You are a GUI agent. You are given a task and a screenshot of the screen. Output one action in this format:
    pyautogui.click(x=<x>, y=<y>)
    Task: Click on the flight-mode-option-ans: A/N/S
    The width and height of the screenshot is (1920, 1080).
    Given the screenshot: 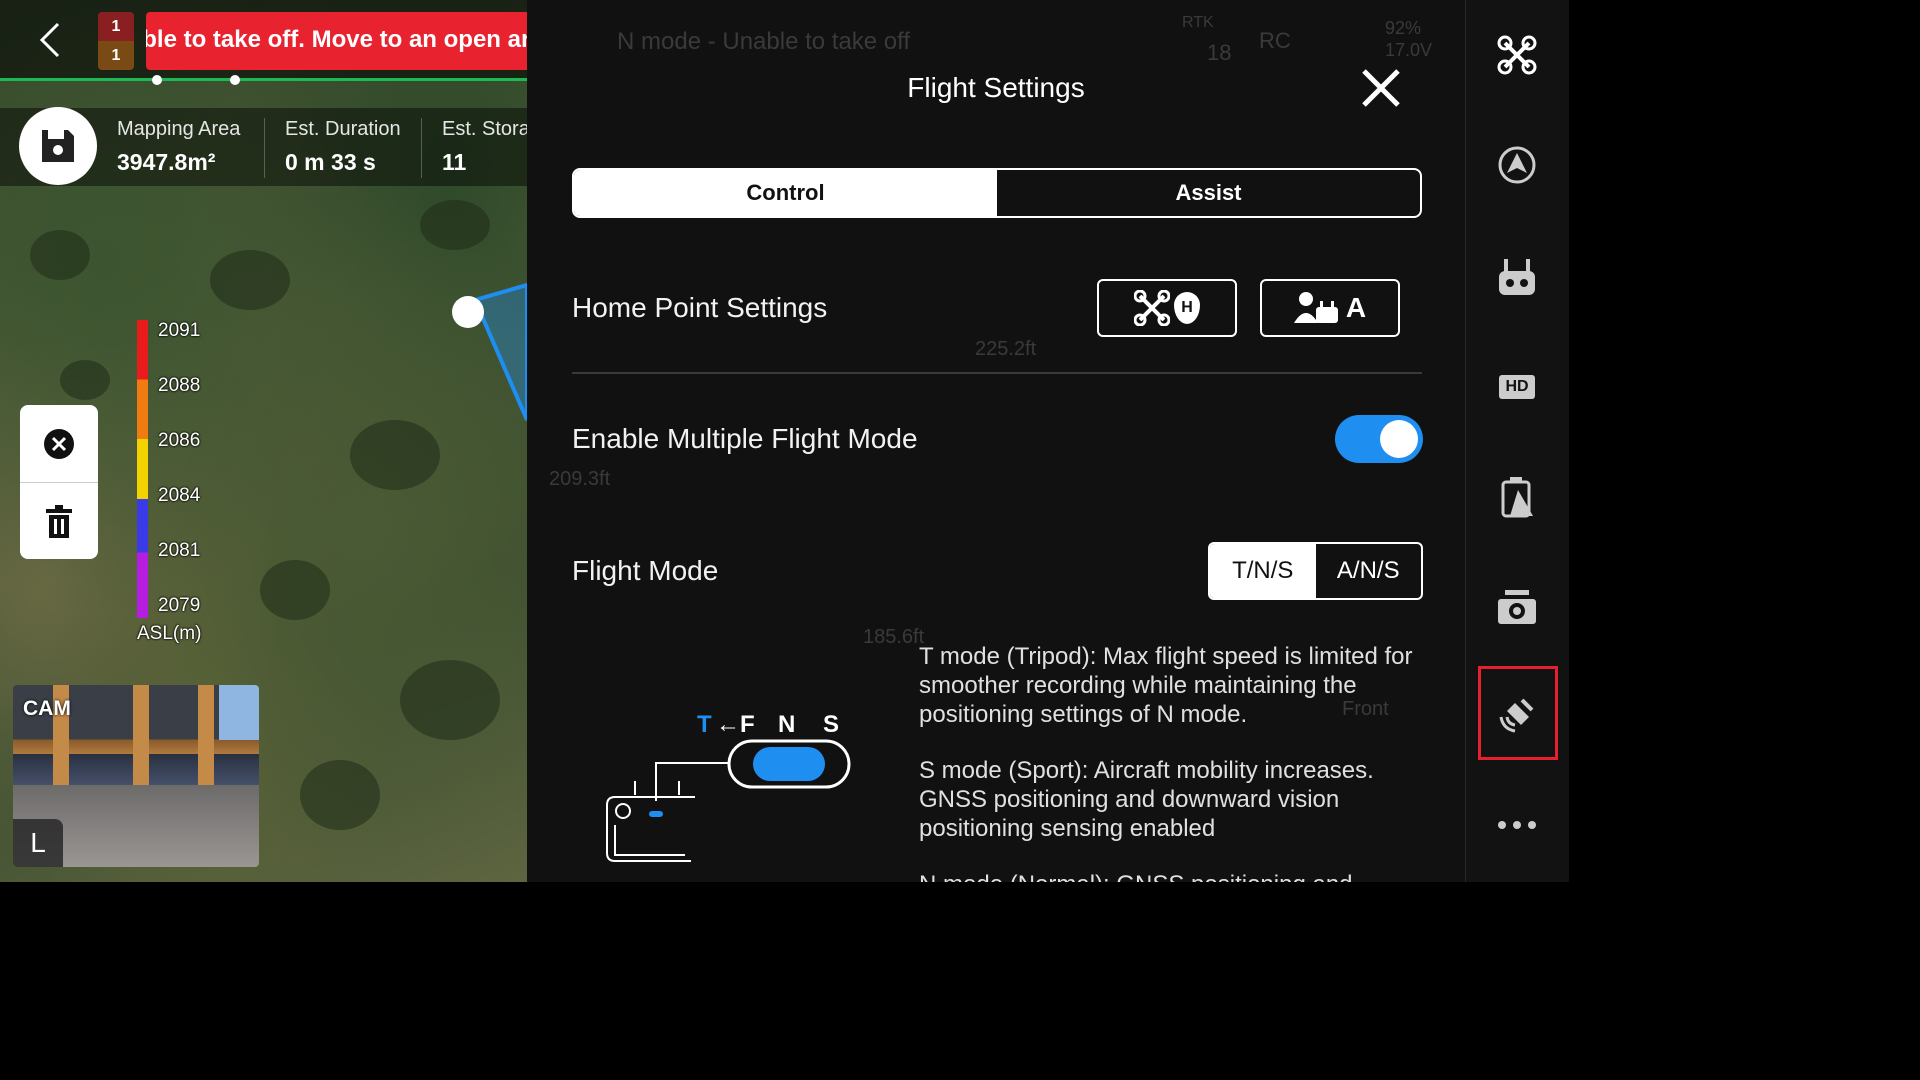 What is the action you would take?
    pyautogui.click(x=1369, y=571)
    